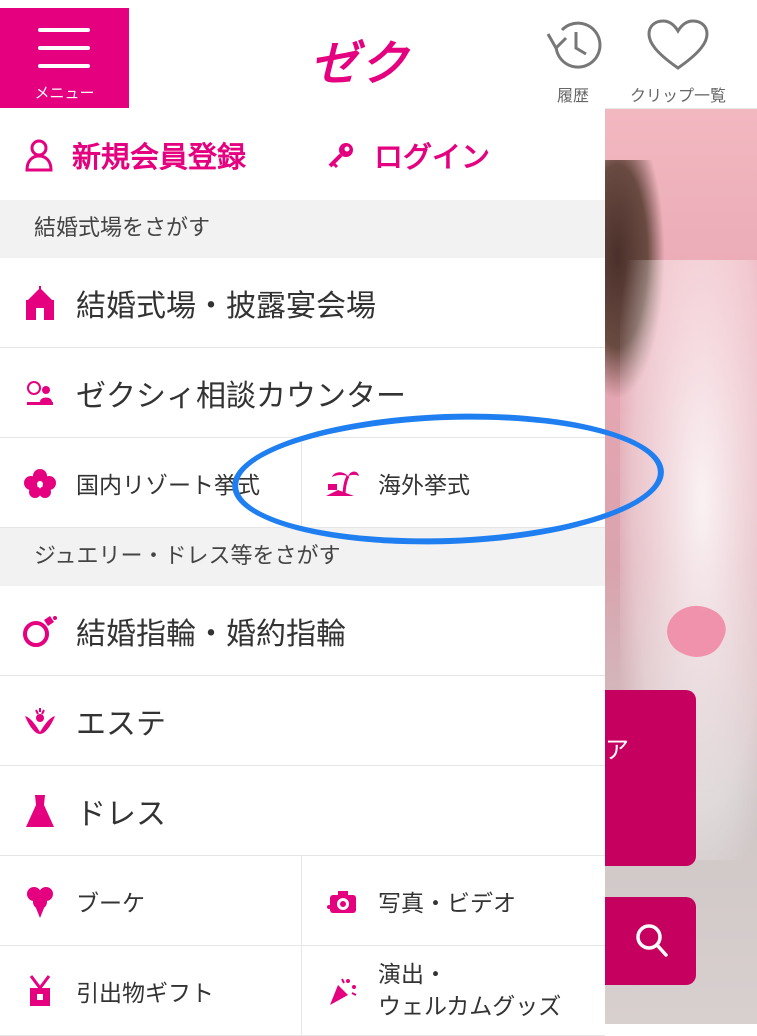 The width and height of the screenshot is (757, 1036). What do you see at coordinates (40, 991) in the screenshot?
I see `gift-icon` at bounding box center [40, 991].